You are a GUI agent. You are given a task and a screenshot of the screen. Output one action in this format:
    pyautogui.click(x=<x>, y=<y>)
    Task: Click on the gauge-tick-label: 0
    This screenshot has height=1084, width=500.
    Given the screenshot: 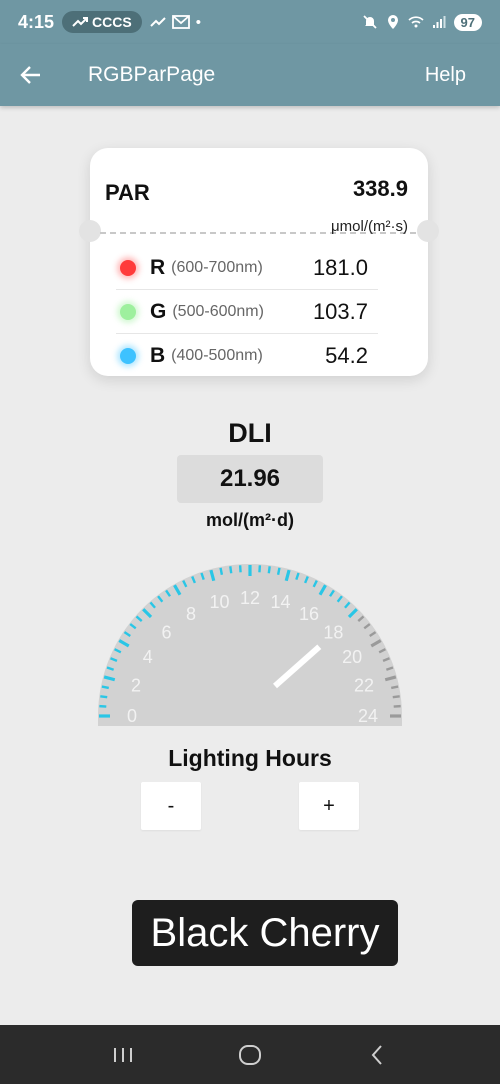 What is the action you would take?
    pyautogui.click(x=132, y=716)
    